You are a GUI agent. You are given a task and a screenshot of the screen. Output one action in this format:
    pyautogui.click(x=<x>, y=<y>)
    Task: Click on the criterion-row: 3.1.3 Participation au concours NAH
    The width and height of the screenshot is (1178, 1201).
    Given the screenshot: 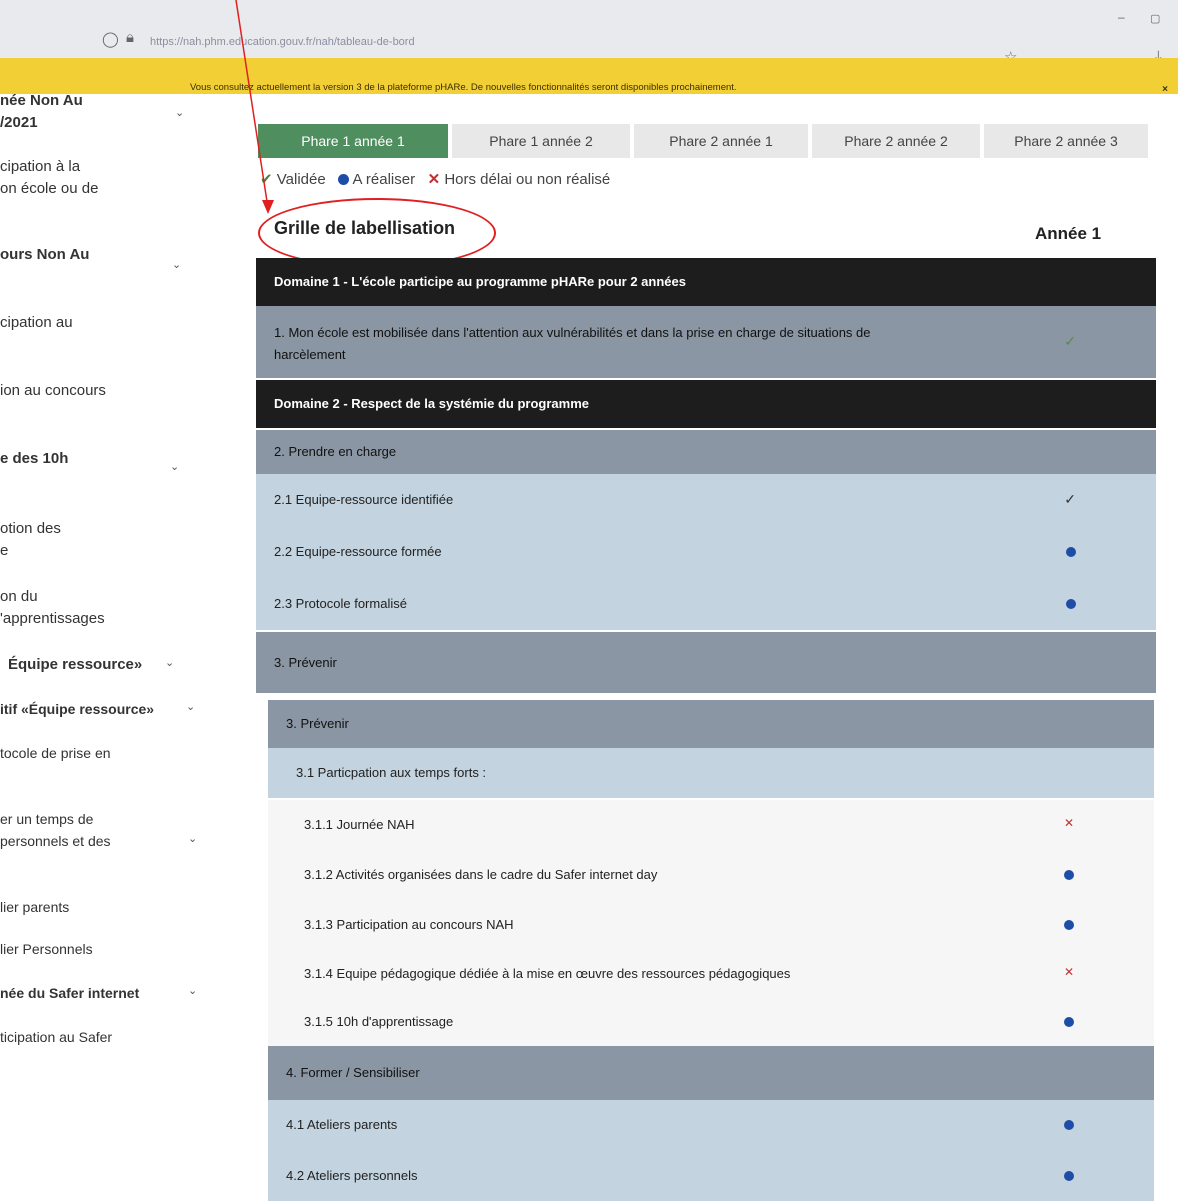 What is the action you would take?
    pyautogui.click(x=711, y=925)
    